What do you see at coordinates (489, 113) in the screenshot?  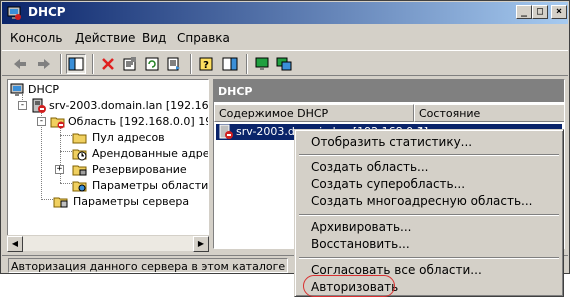 I see `column-status: Состояние` at bounding box center [489, 113].